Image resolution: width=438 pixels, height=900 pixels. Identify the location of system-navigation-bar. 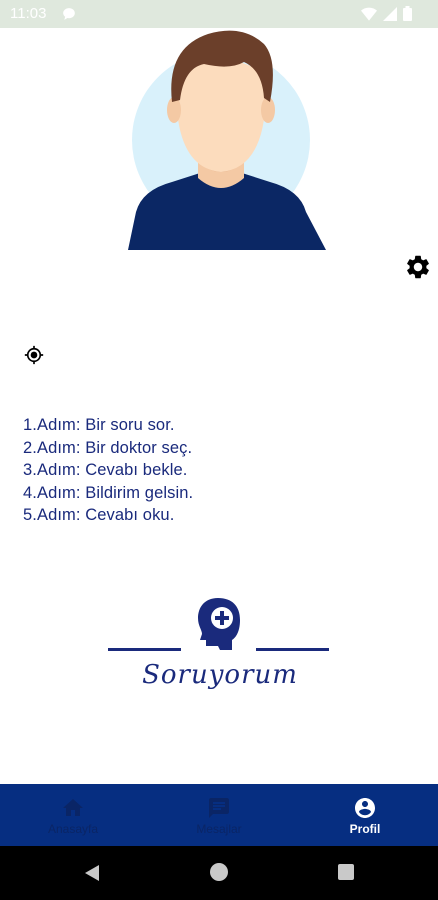
(219, 873).